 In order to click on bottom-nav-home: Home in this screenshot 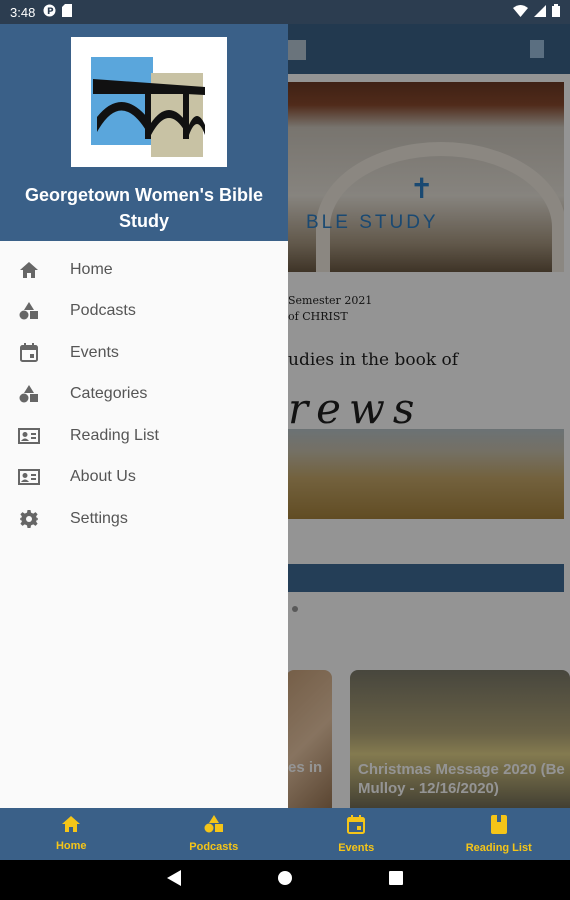, I will do `click(71, 834)`.